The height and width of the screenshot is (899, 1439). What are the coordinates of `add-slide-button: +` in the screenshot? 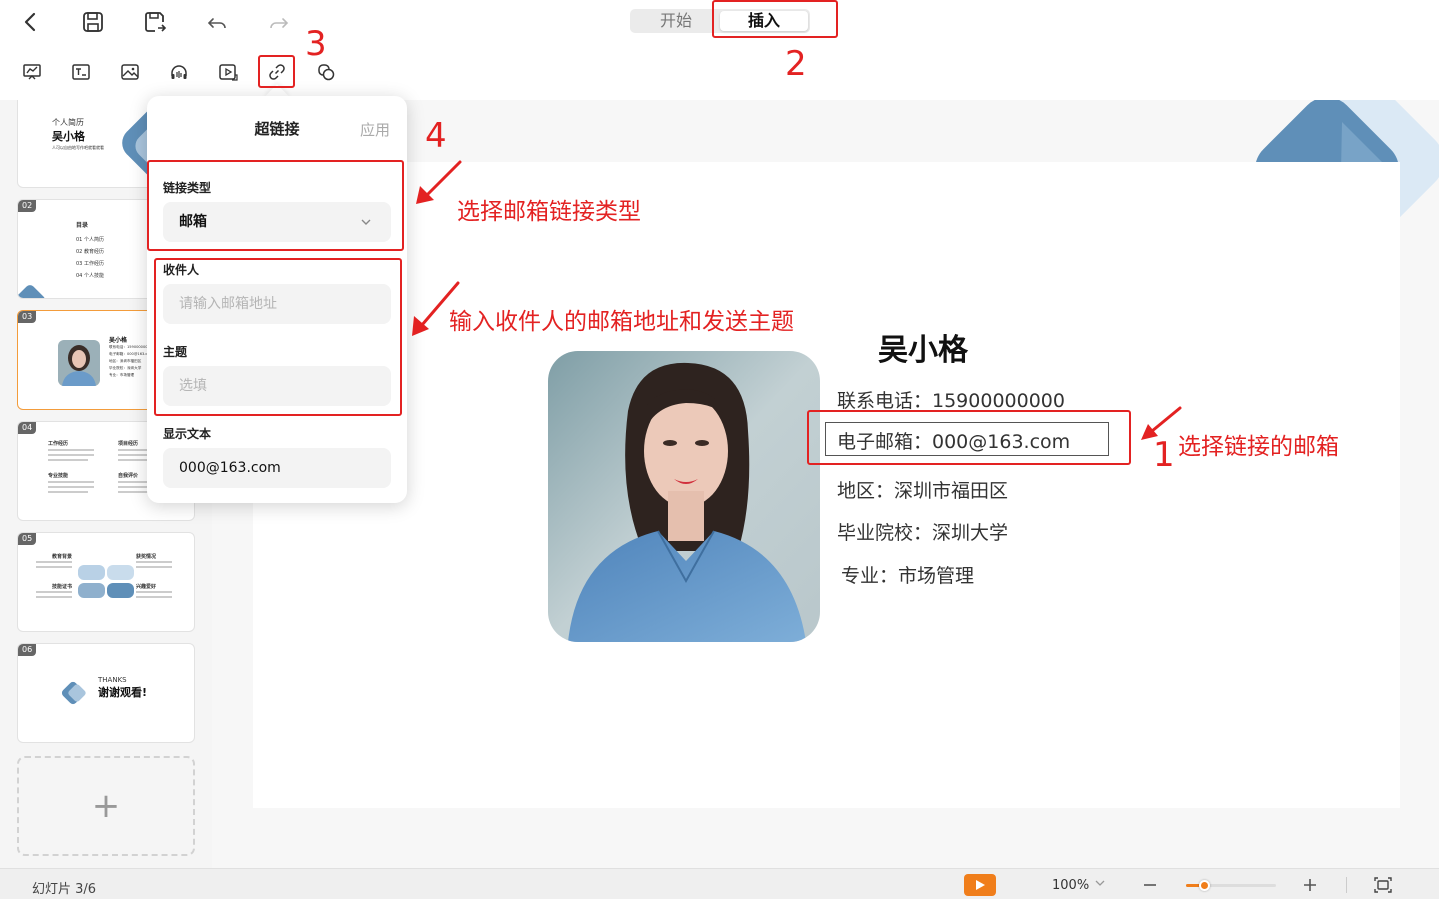 It's located at (106, 806).